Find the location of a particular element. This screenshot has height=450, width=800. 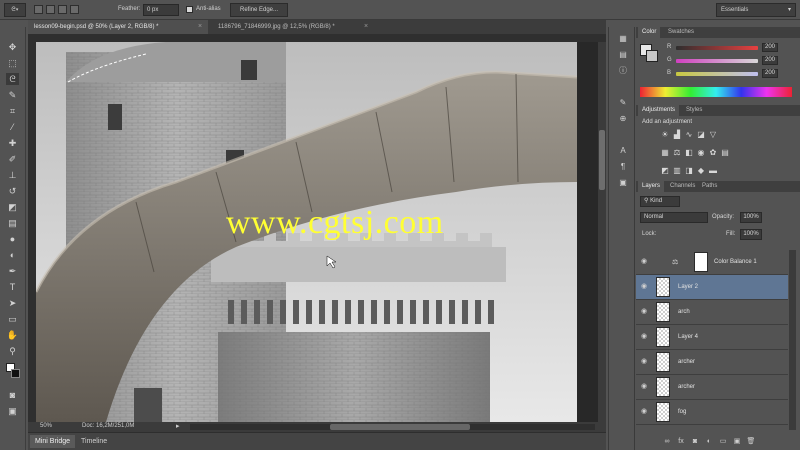

tab-document-2: 1186796_71846999.jpg @ 12,5% (RGB/8) * is located at coordinates (292, 27).